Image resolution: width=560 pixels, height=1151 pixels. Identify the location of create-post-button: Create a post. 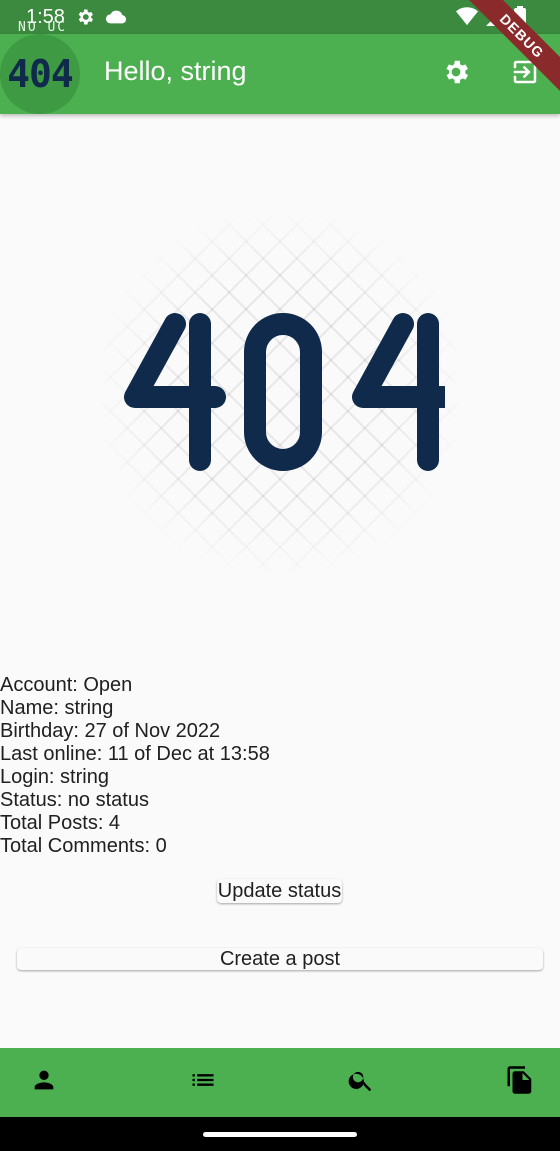
(280, 959).